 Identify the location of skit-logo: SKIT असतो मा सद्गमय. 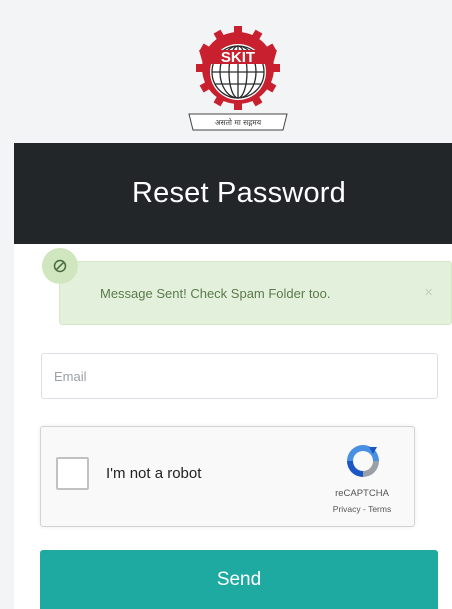
(238, 79).